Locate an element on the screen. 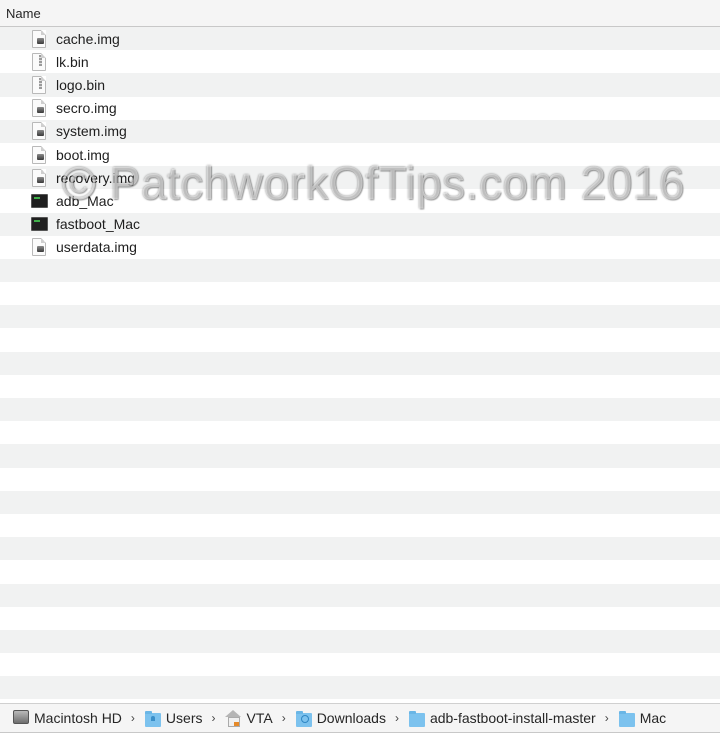 The image size is (720, 733). file-name: system.img is located at coordinates (91, 131).